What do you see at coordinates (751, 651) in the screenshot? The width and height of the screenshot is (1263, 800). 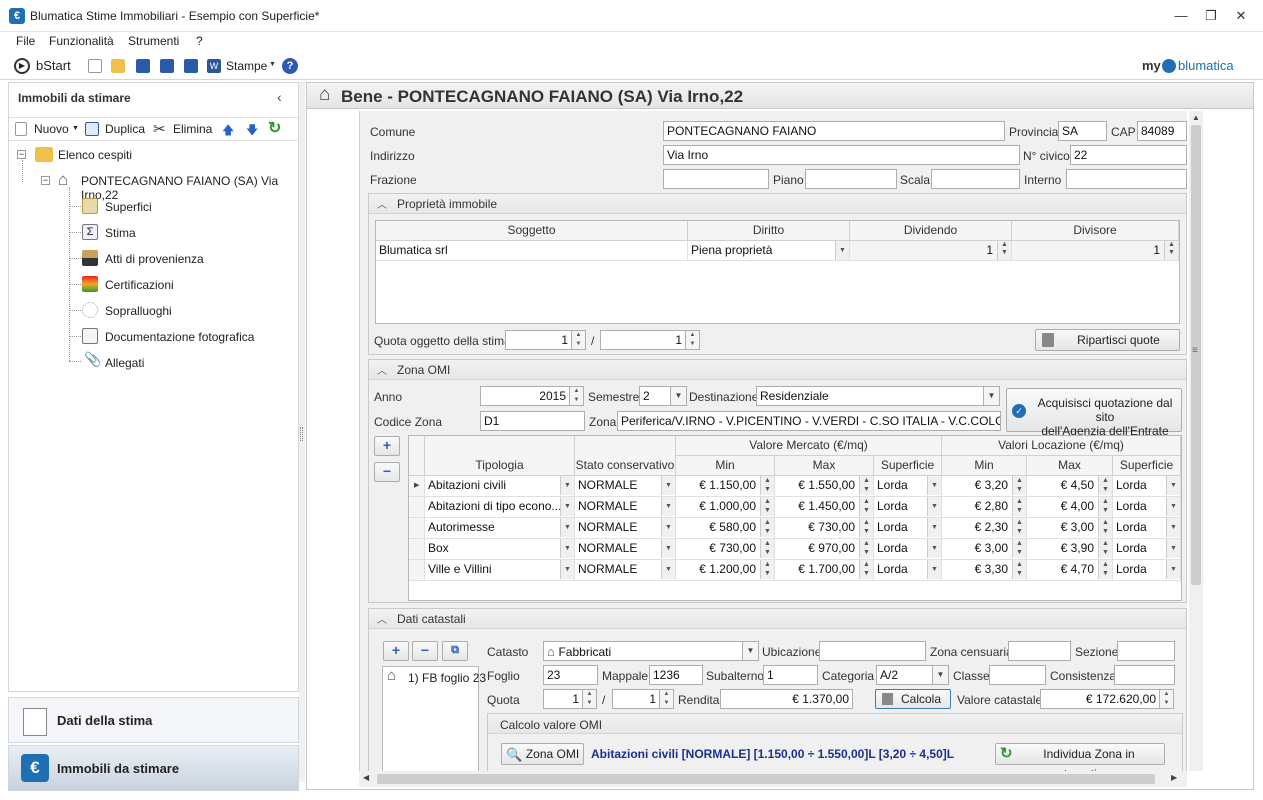 I see `catasto-dropdown-icon: ▼` at bounding box center [751, 651].